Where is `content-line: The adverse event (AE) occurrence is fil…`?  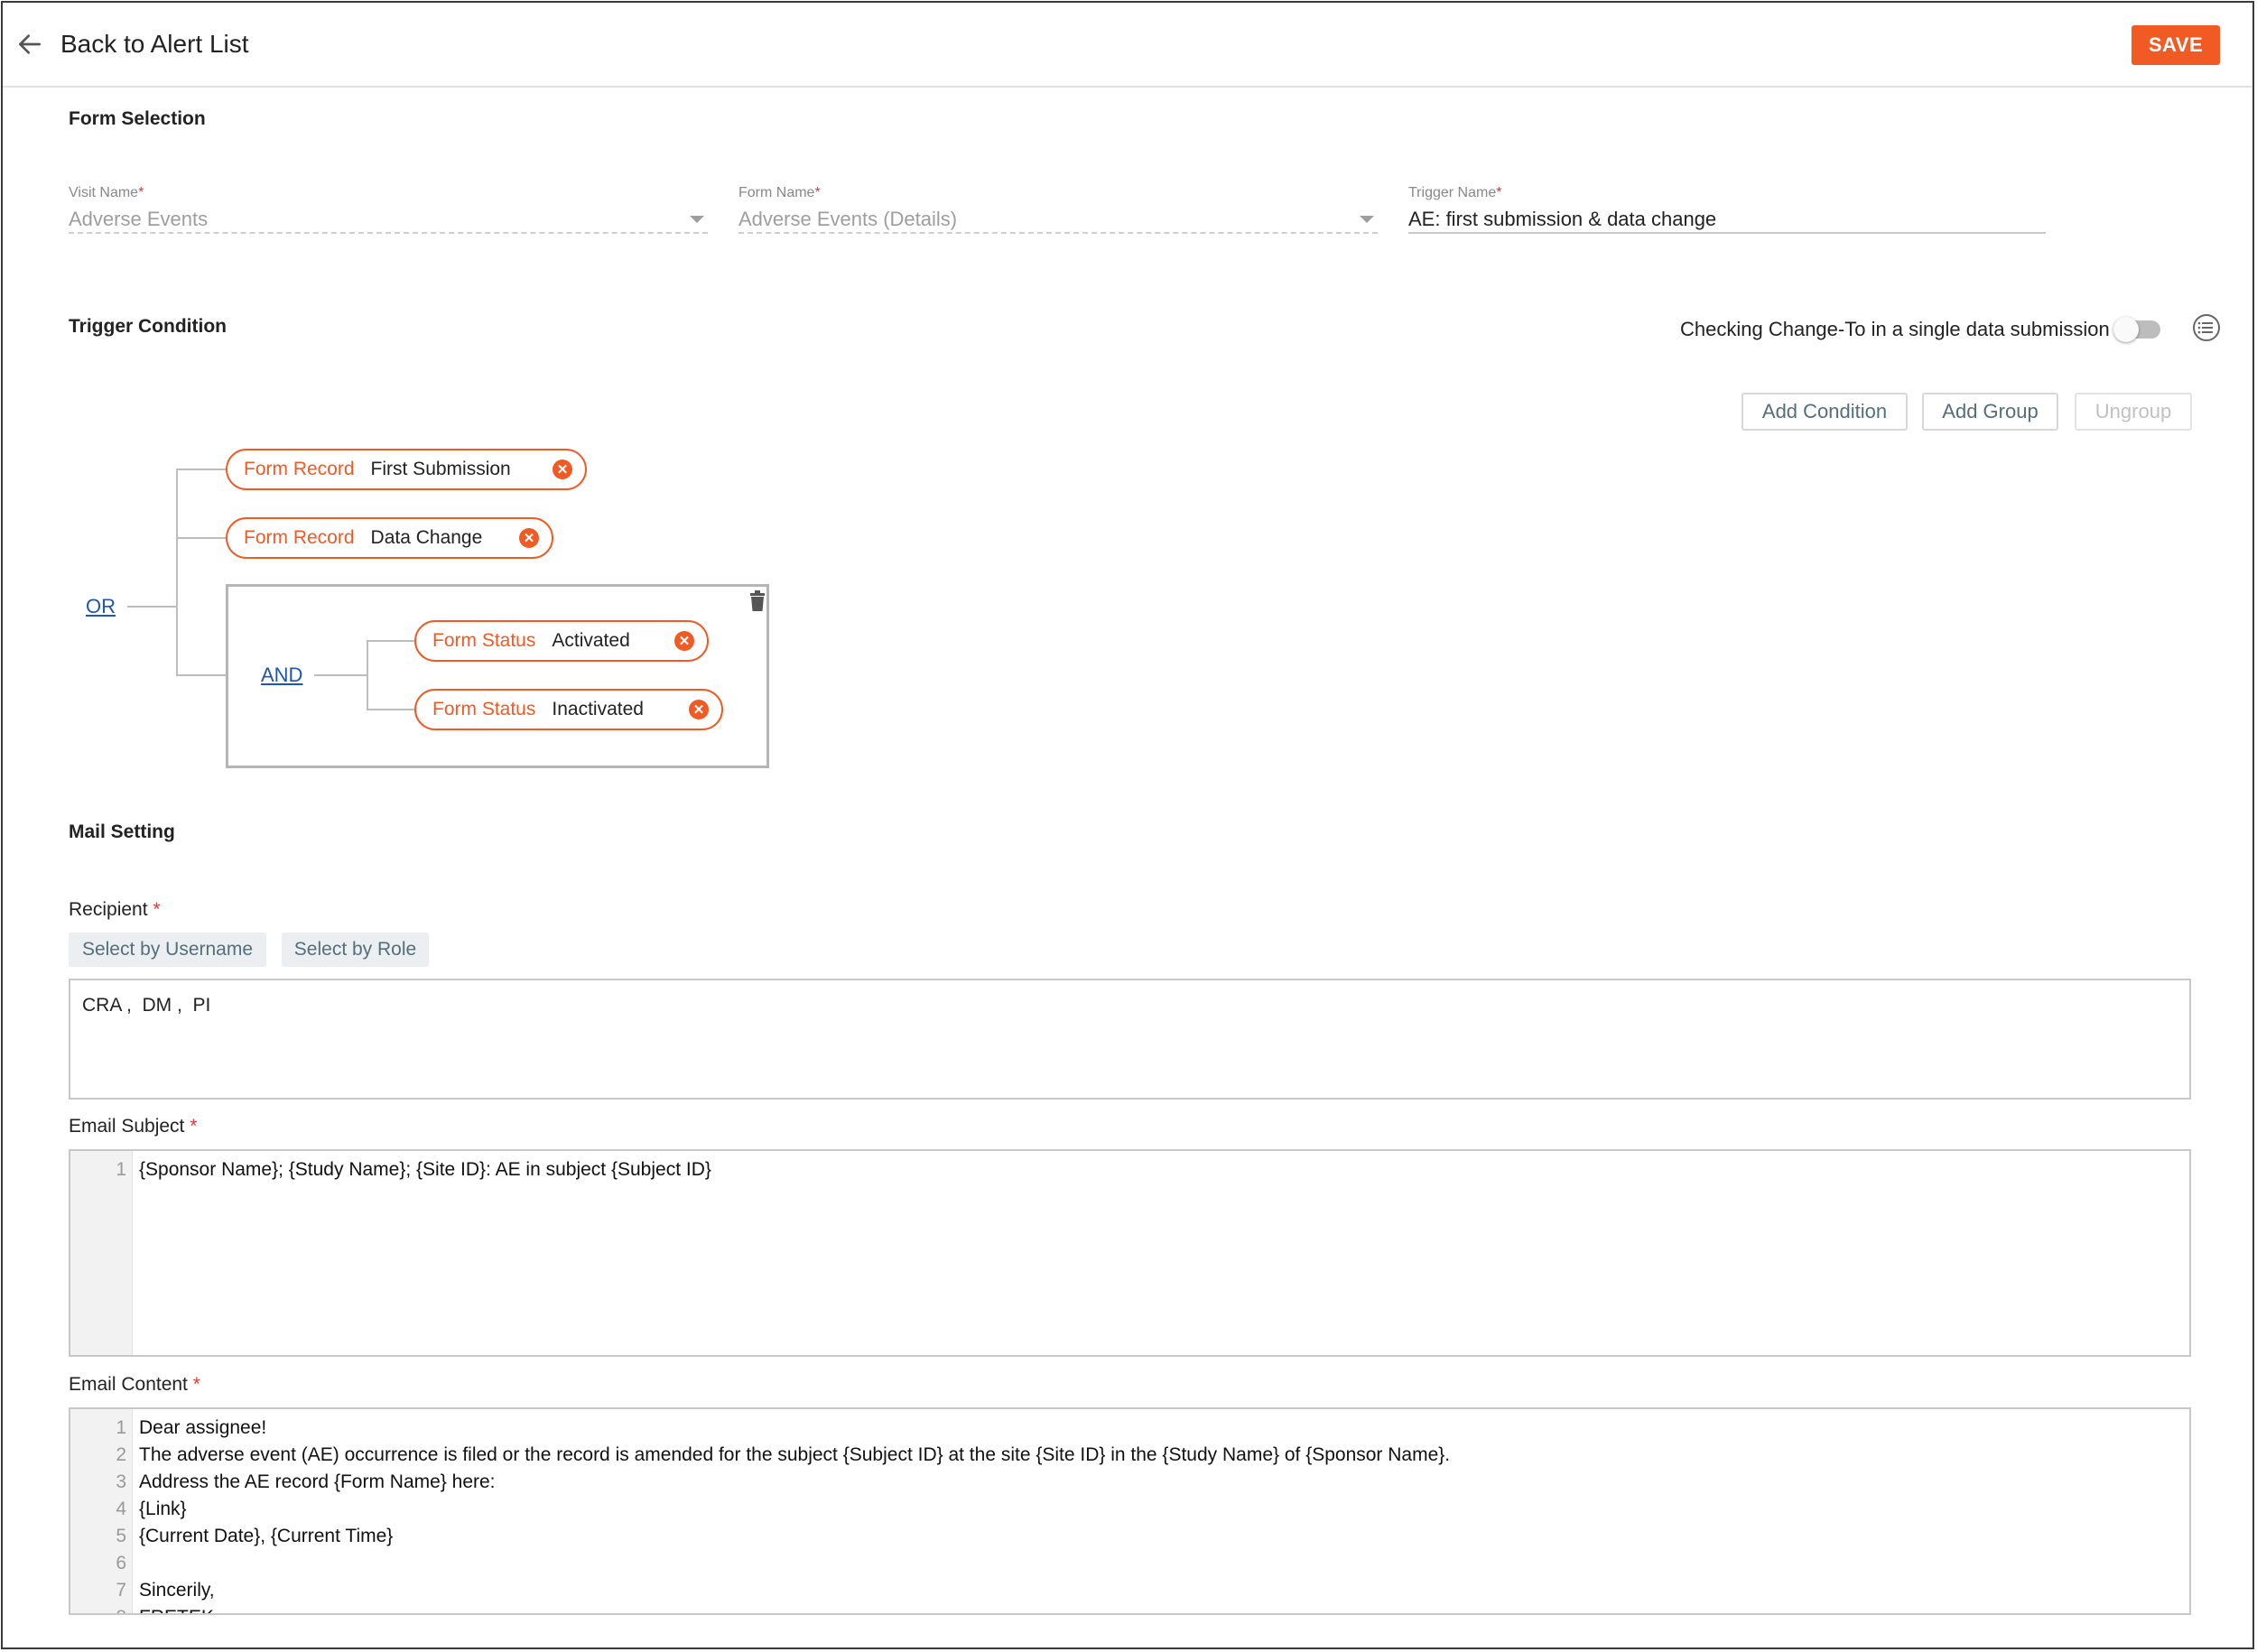 content-line: The adverse event (AE) occurrence is fil… is located at coordinates (795, 1454).